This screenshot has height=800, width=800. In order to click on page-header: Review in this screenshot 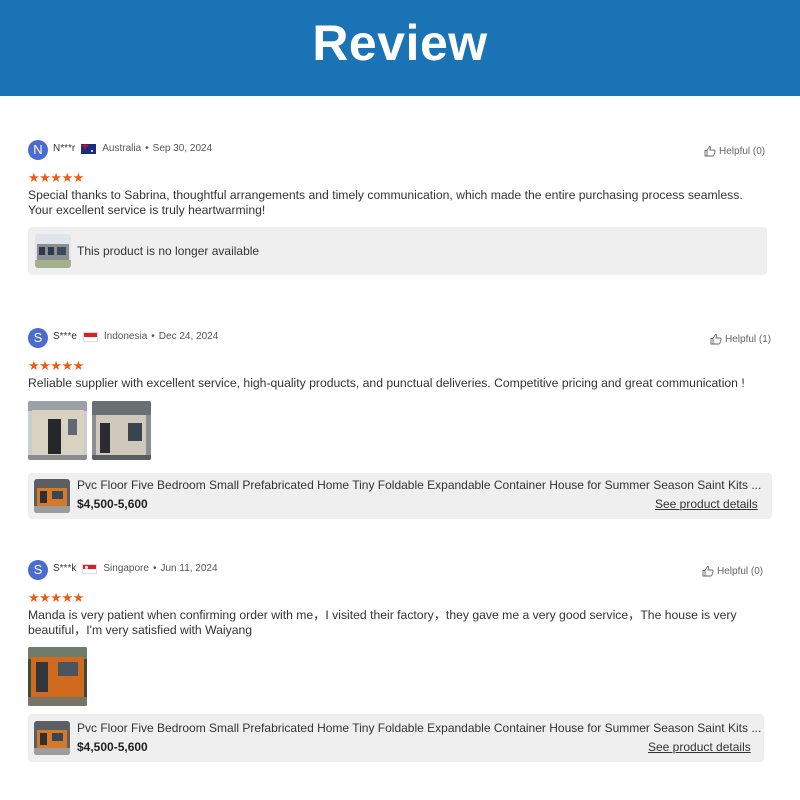, I will do `click(400, 48)`.